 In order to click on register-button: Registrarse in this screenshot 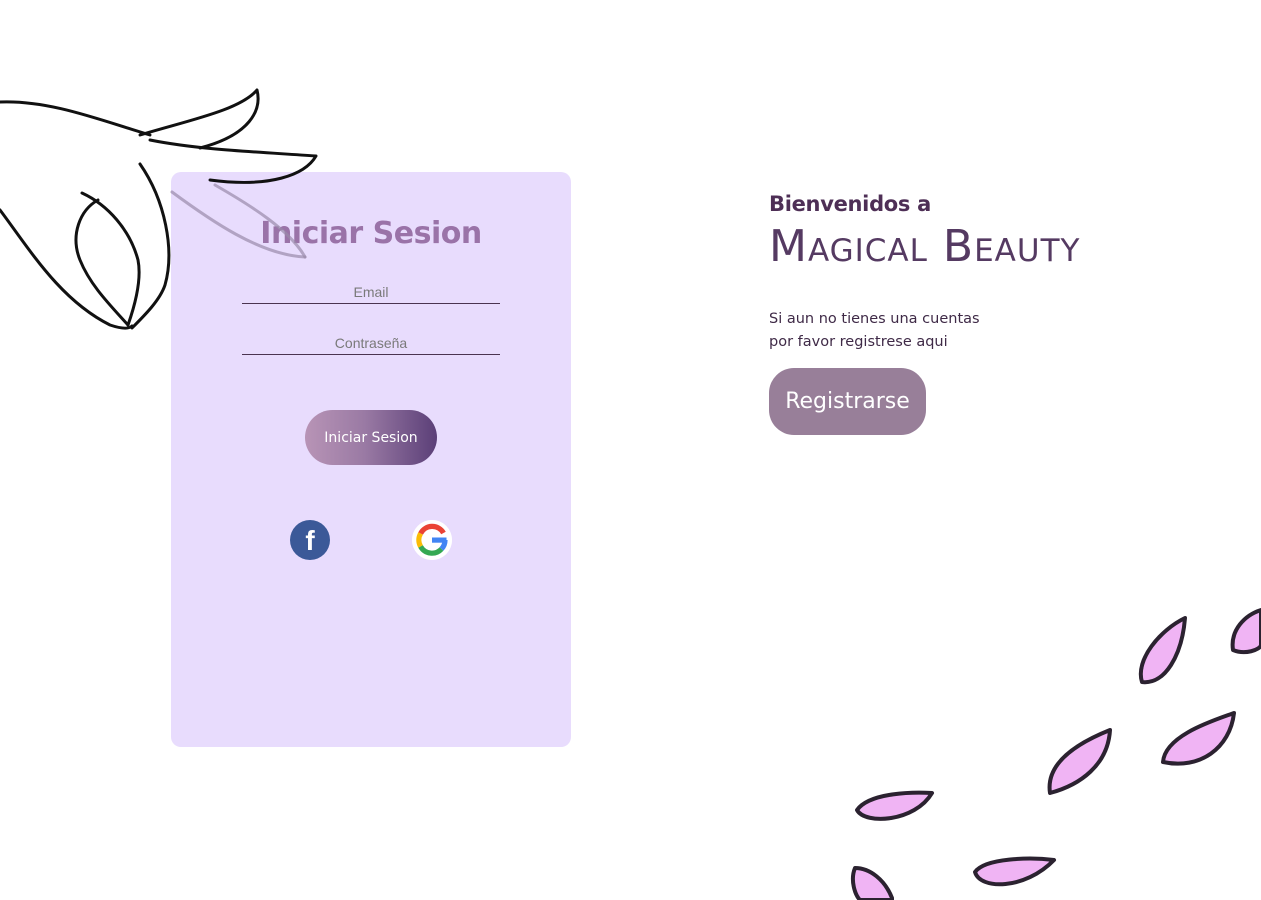, I will do `click(847, 401)`.